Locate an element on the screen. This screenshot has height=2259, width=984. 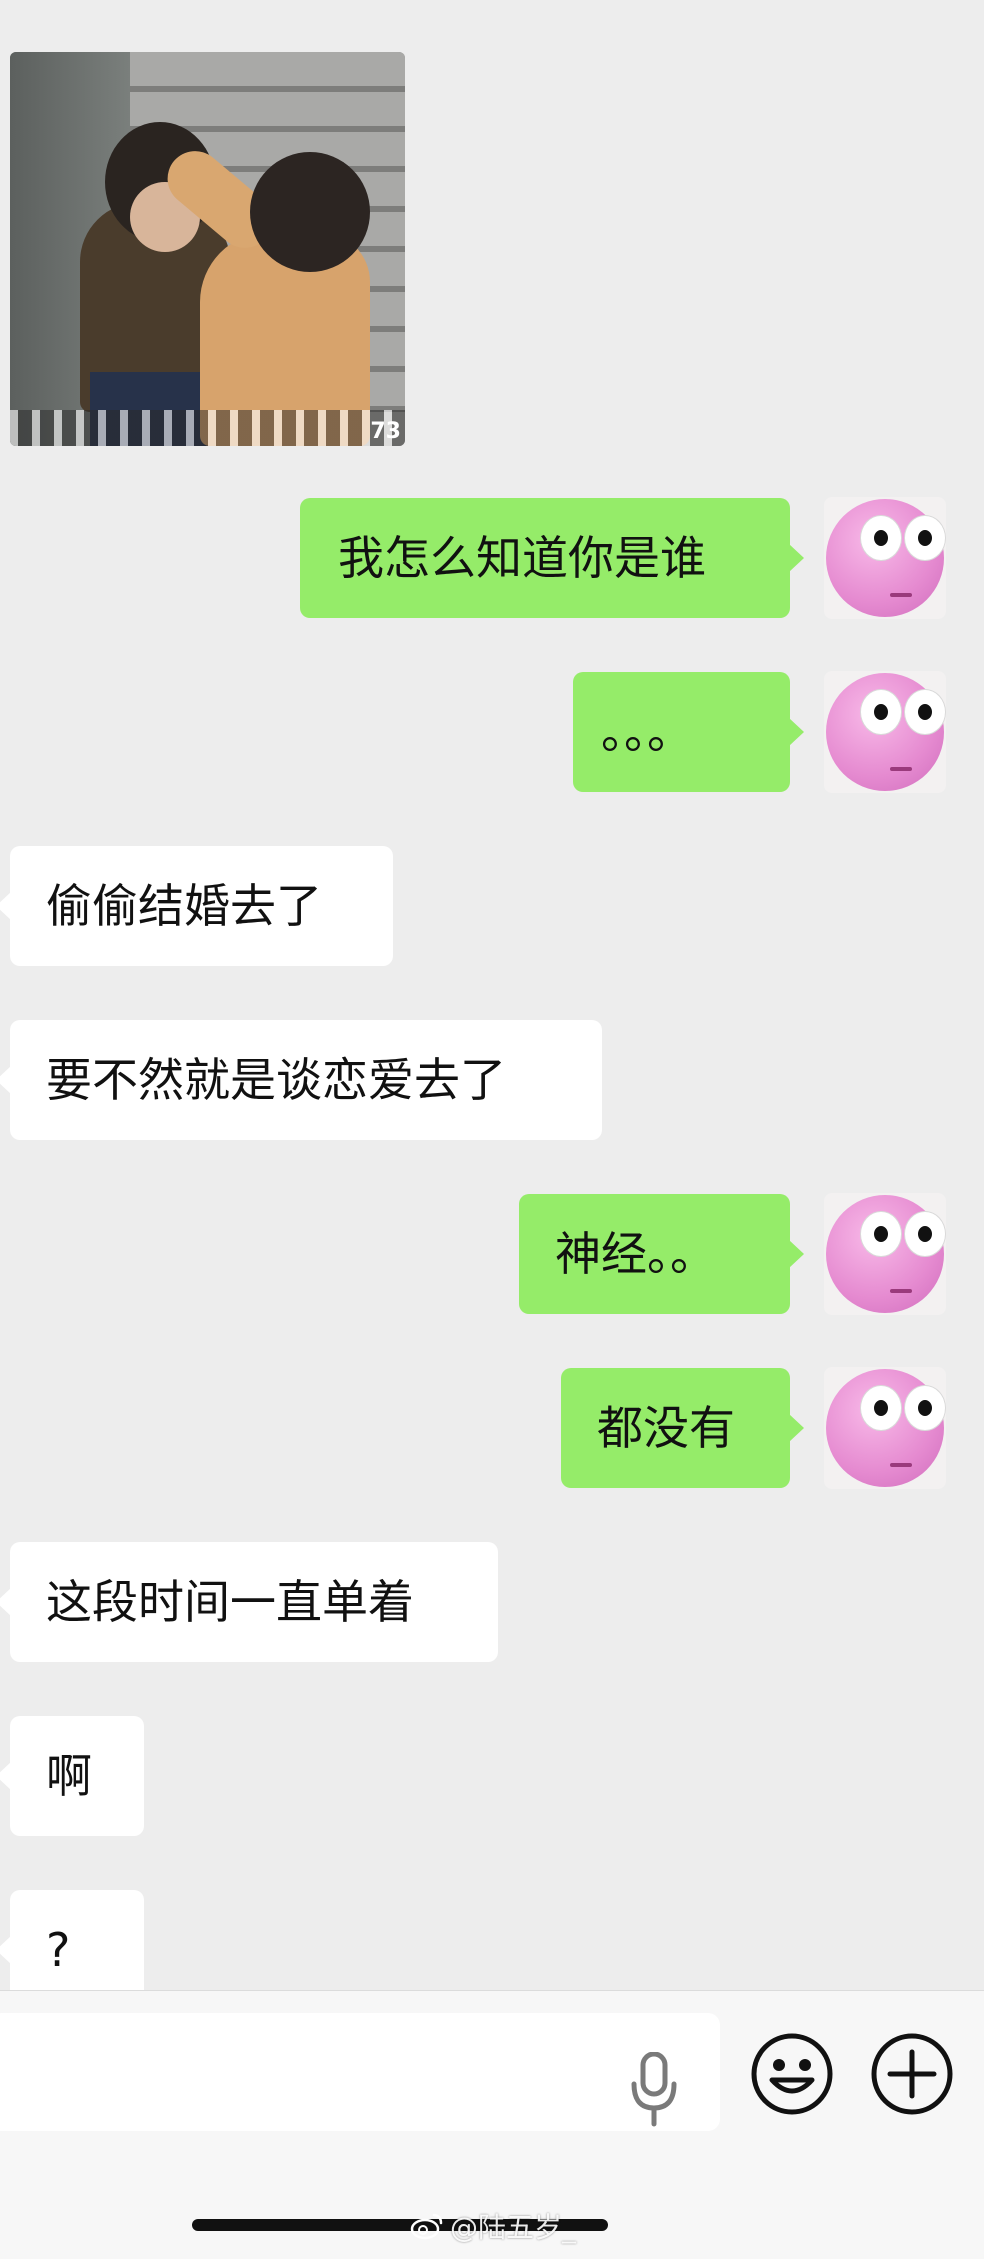
sent-message-bubble: 。。。 is located at coordinates (688, 732).